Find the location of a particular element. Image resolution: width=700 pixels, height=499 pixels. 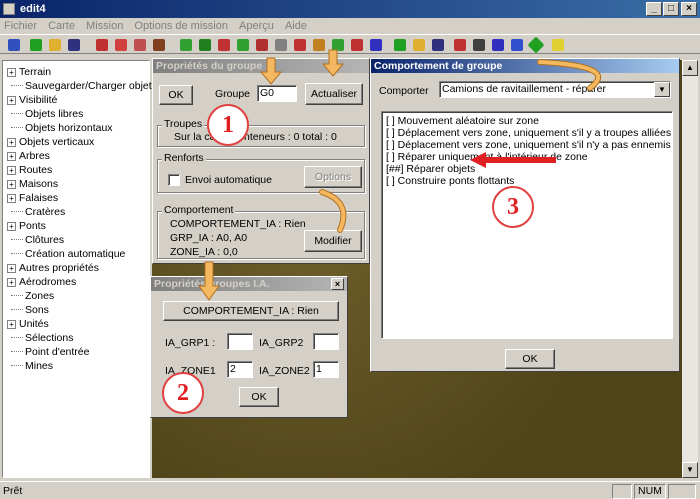

tree-item: Objets libres is located at coordinates (45, 114).